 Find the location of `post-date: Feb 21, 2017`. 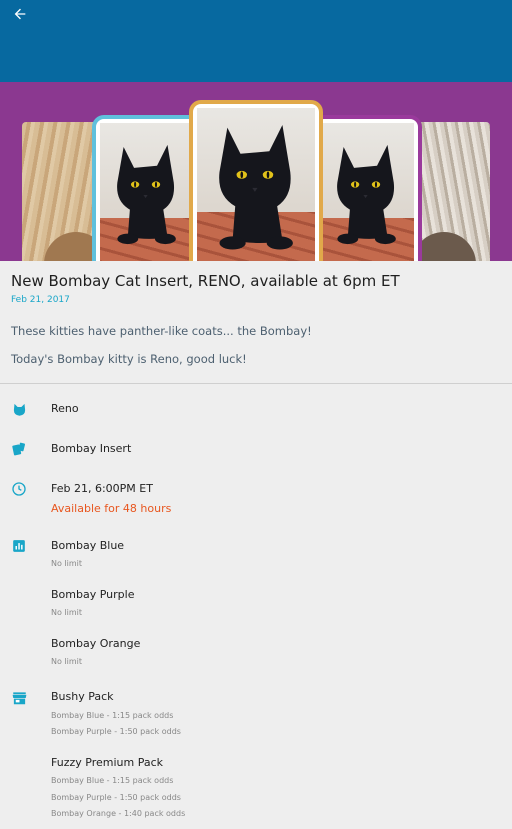

post-date: Feb 21, 2017 is located at coordinates (40, 300).